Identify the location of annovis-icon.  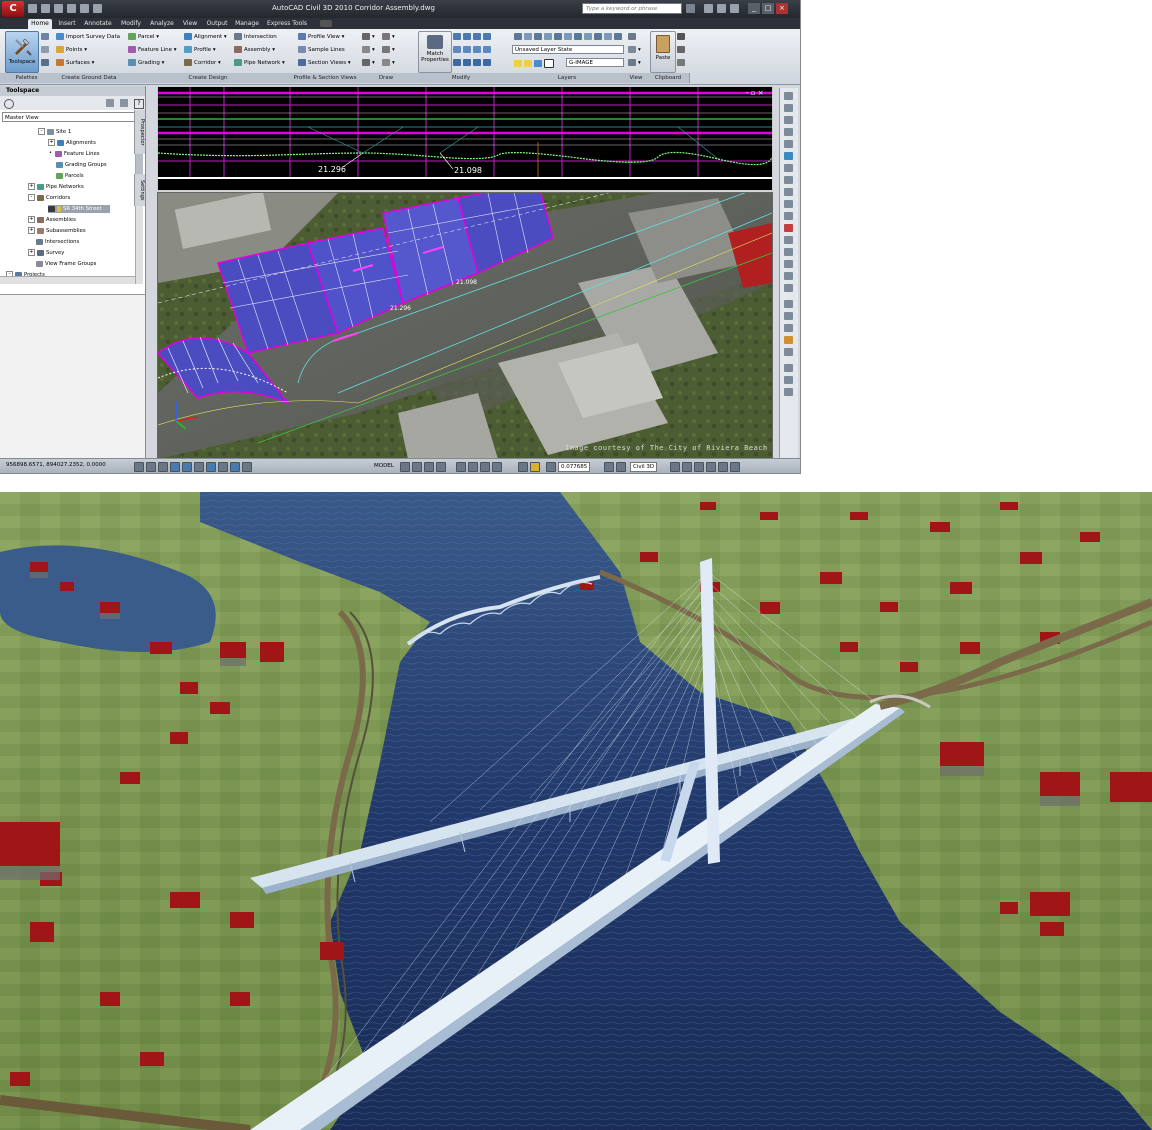
(609, 467).